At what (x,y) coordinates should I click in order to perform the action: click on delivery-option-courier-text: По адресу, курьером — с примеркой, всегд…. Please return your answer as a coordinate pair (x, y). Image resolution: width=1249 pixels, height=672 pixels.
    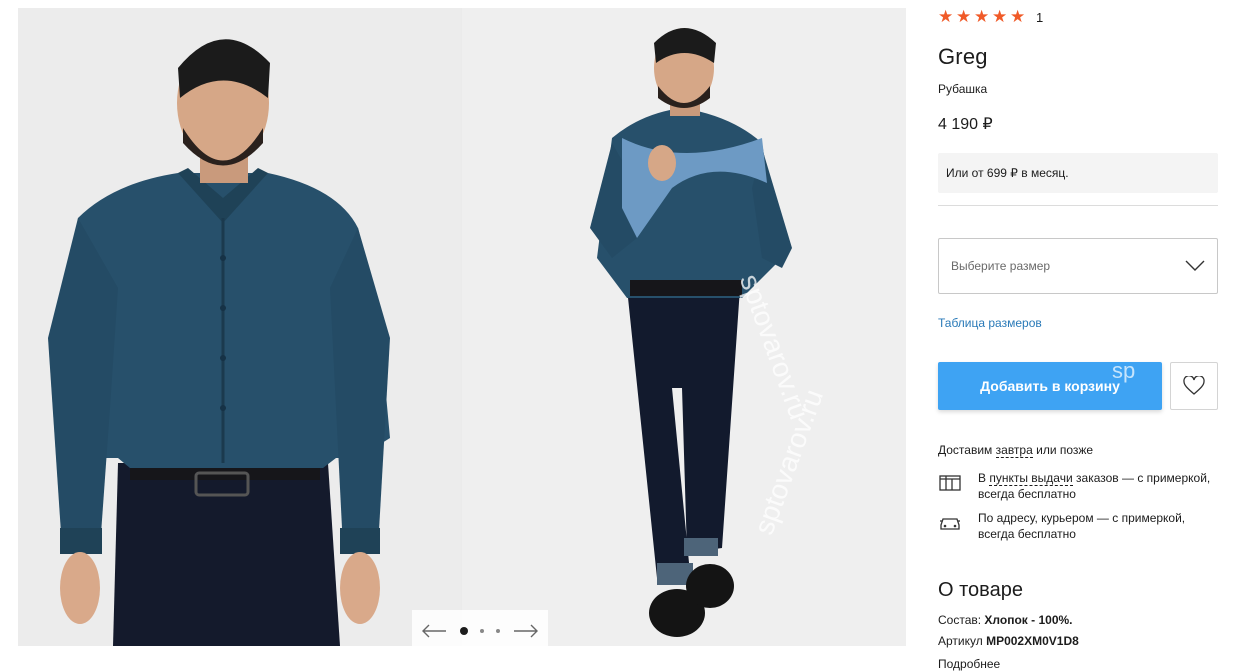
    Looking at the image, I should click on (1082, 526).